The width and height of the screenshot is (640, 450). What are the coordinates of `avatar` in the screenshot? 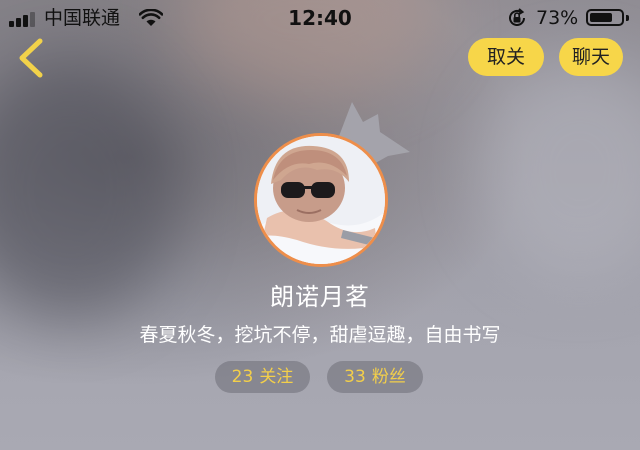 It's located at (321, 200).